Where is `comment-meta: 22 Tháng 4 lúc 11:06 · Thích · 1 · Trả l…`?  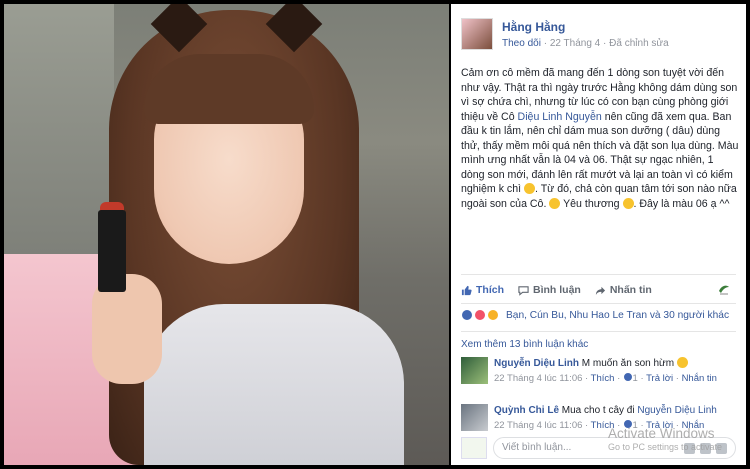 comment-meta: 22 Tháng 4 lúc 11:06 · Thích · 1 · Trả l… is located at coordinates (605, 378).